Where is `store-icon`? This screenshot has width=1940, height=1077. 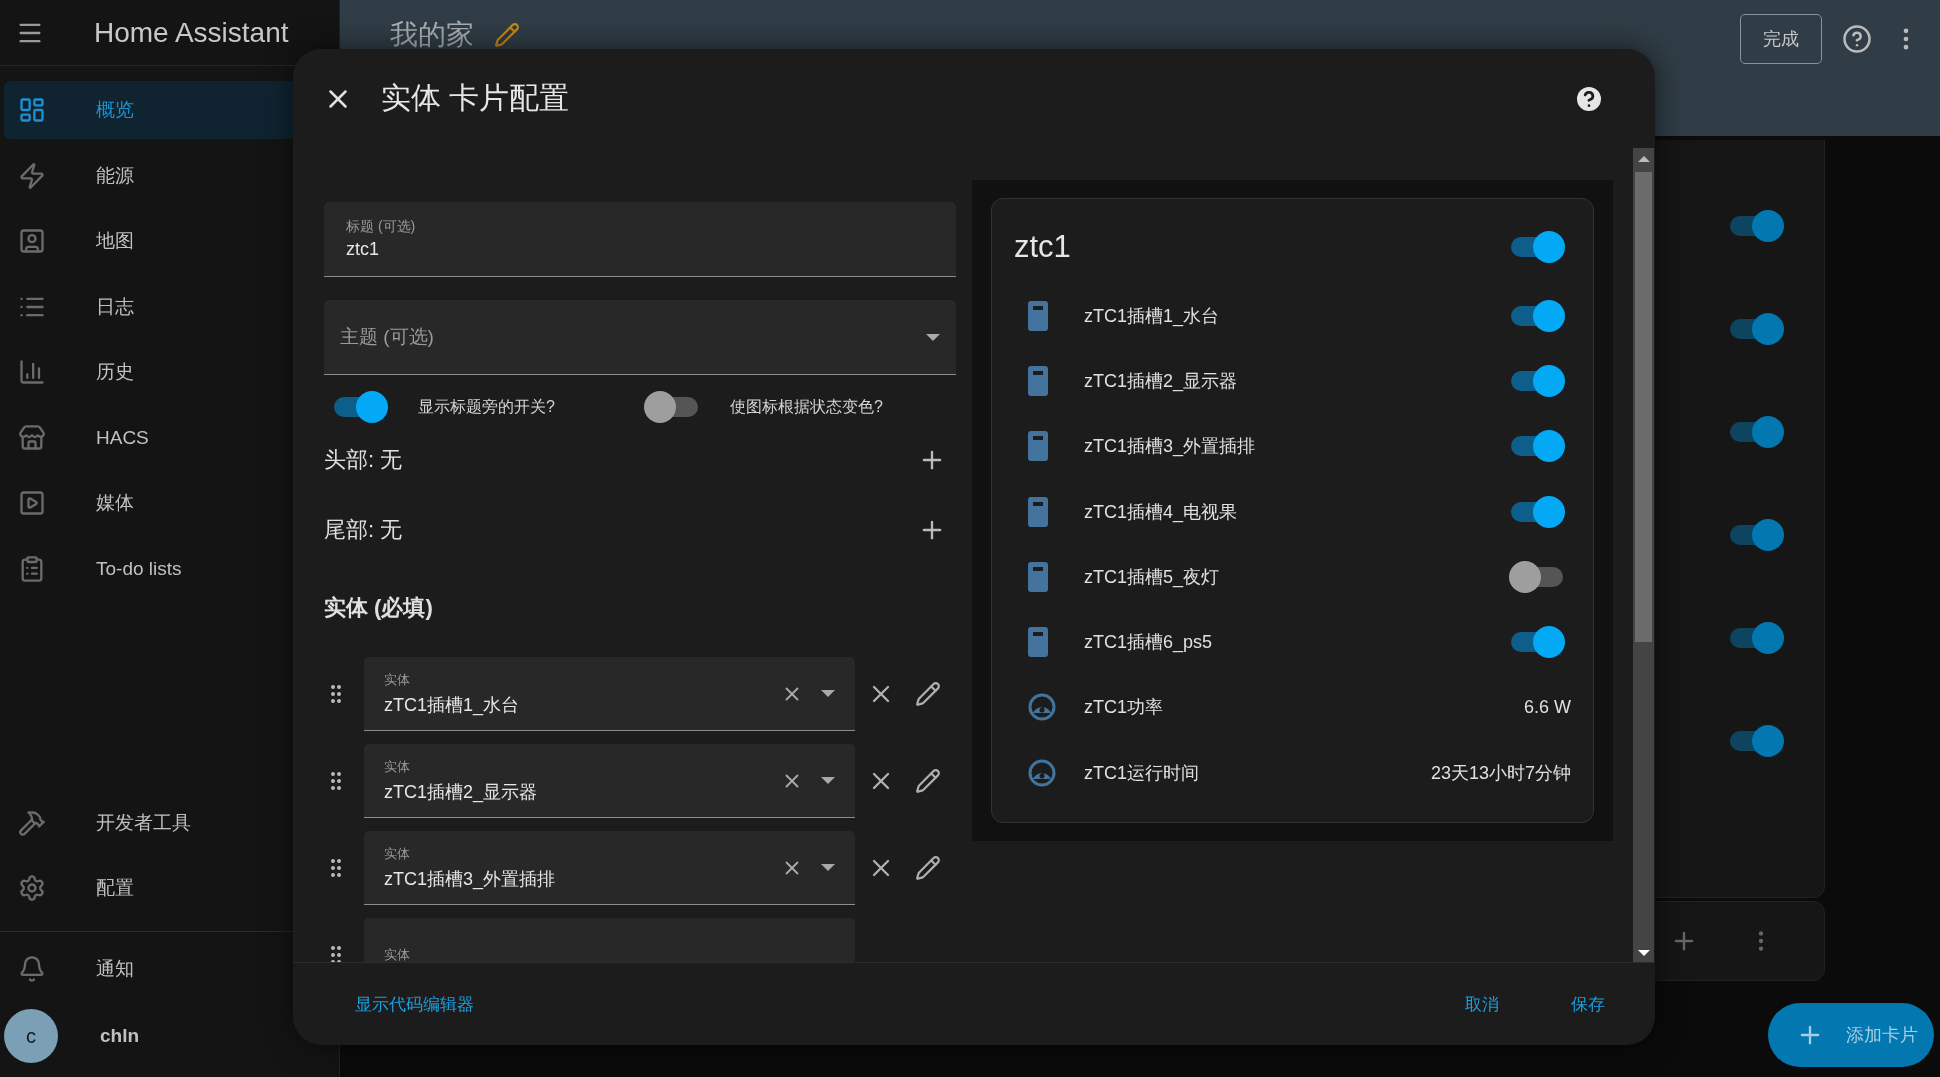 store-icon is located at coordinates (32, 437).